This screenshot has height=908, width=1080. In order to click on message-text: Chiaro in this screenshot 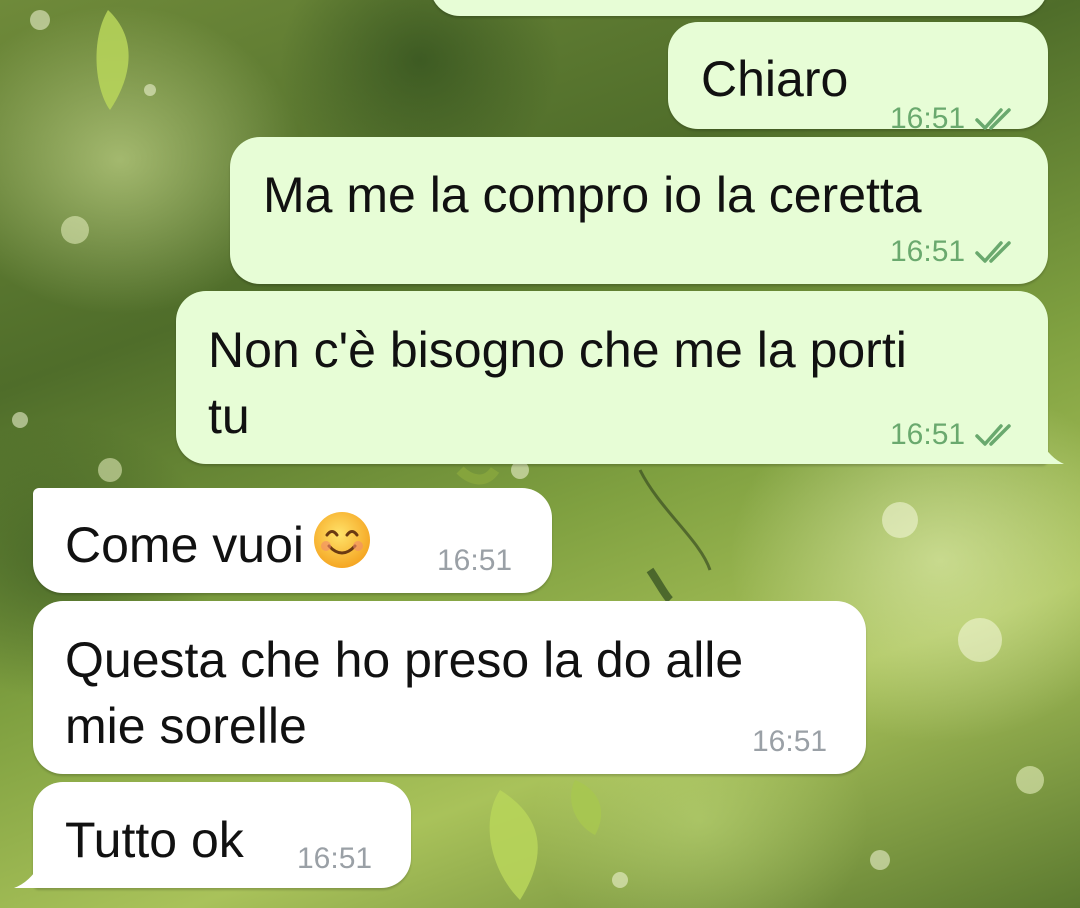, I will do `click(775, 79)`.